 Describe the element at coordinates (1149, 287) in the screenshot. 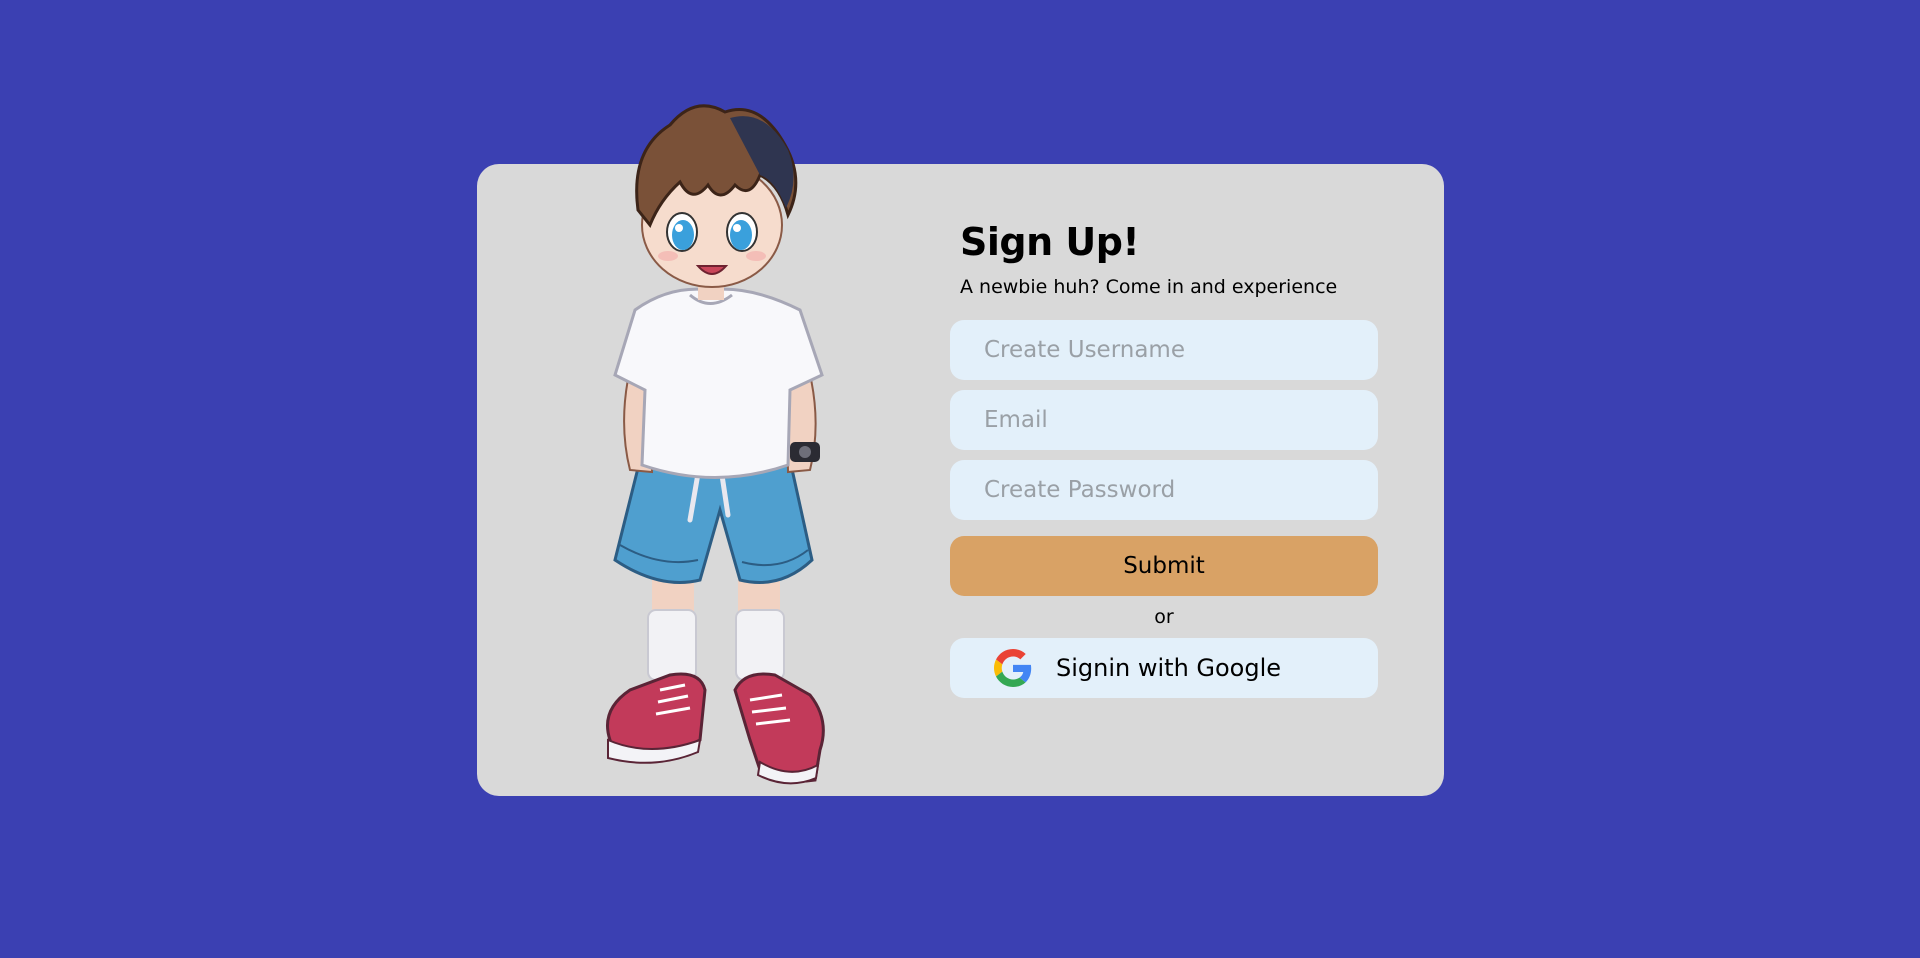

I see `page-subtitle: A newbie huh? Come in and experience` at that location.